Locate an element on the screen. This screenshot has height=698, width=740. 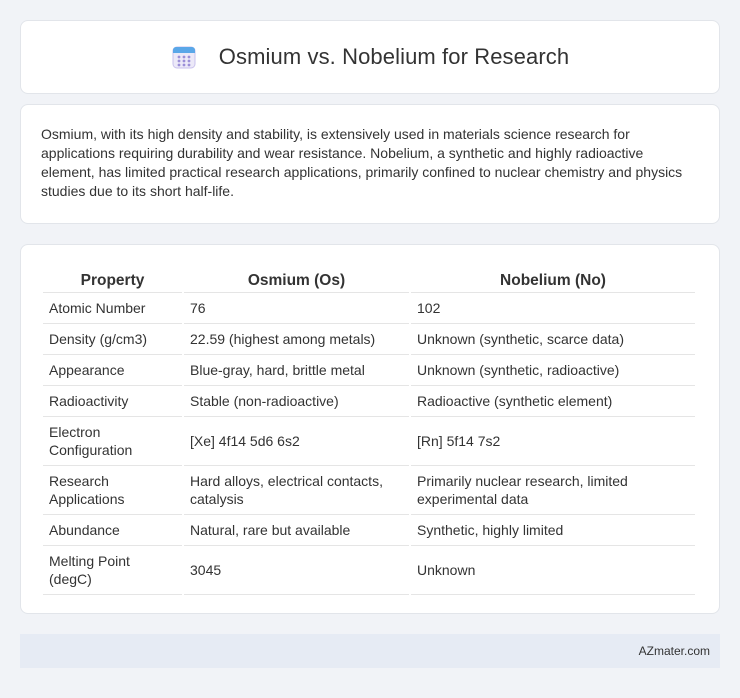
property-cell: Atomic Number is located at coordinates (112, 308).